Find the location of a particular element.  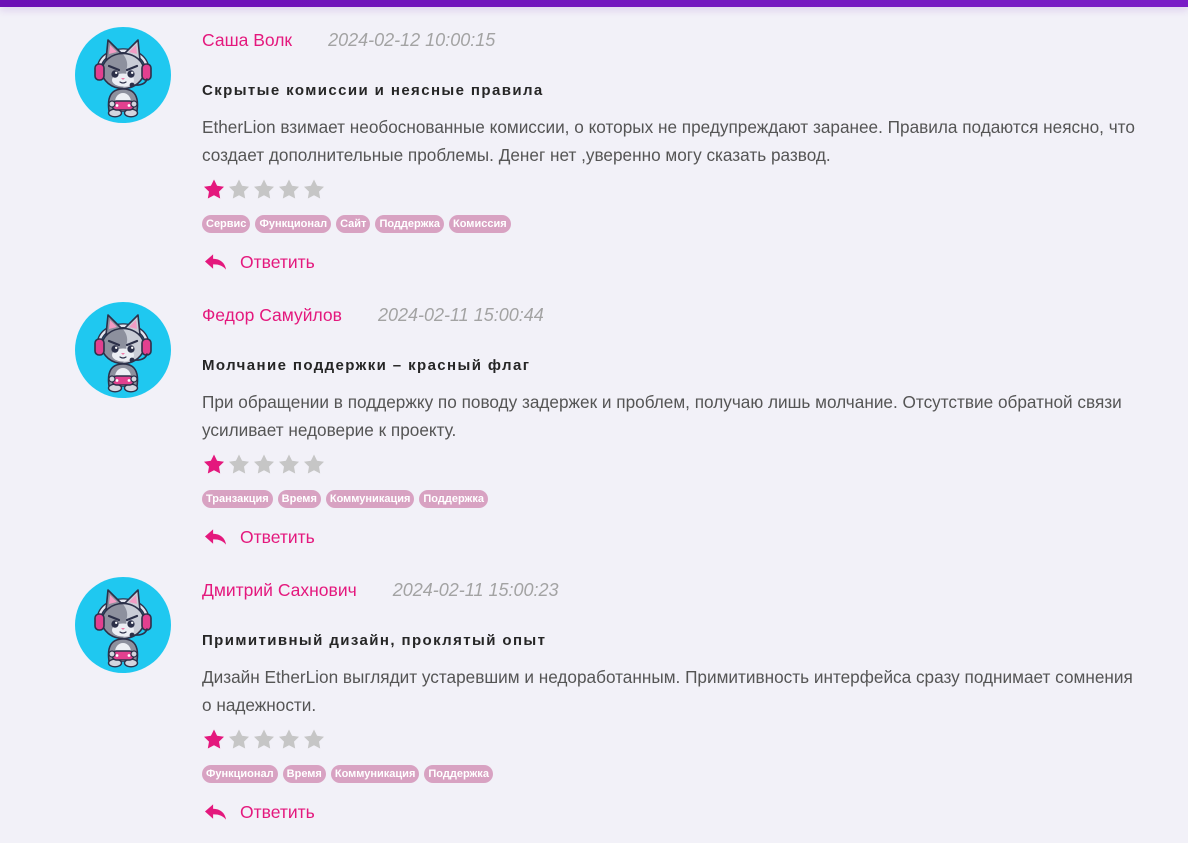

review-tags: Функционал Время Коммуникация Поддержка is located at coordinates (695, 774).